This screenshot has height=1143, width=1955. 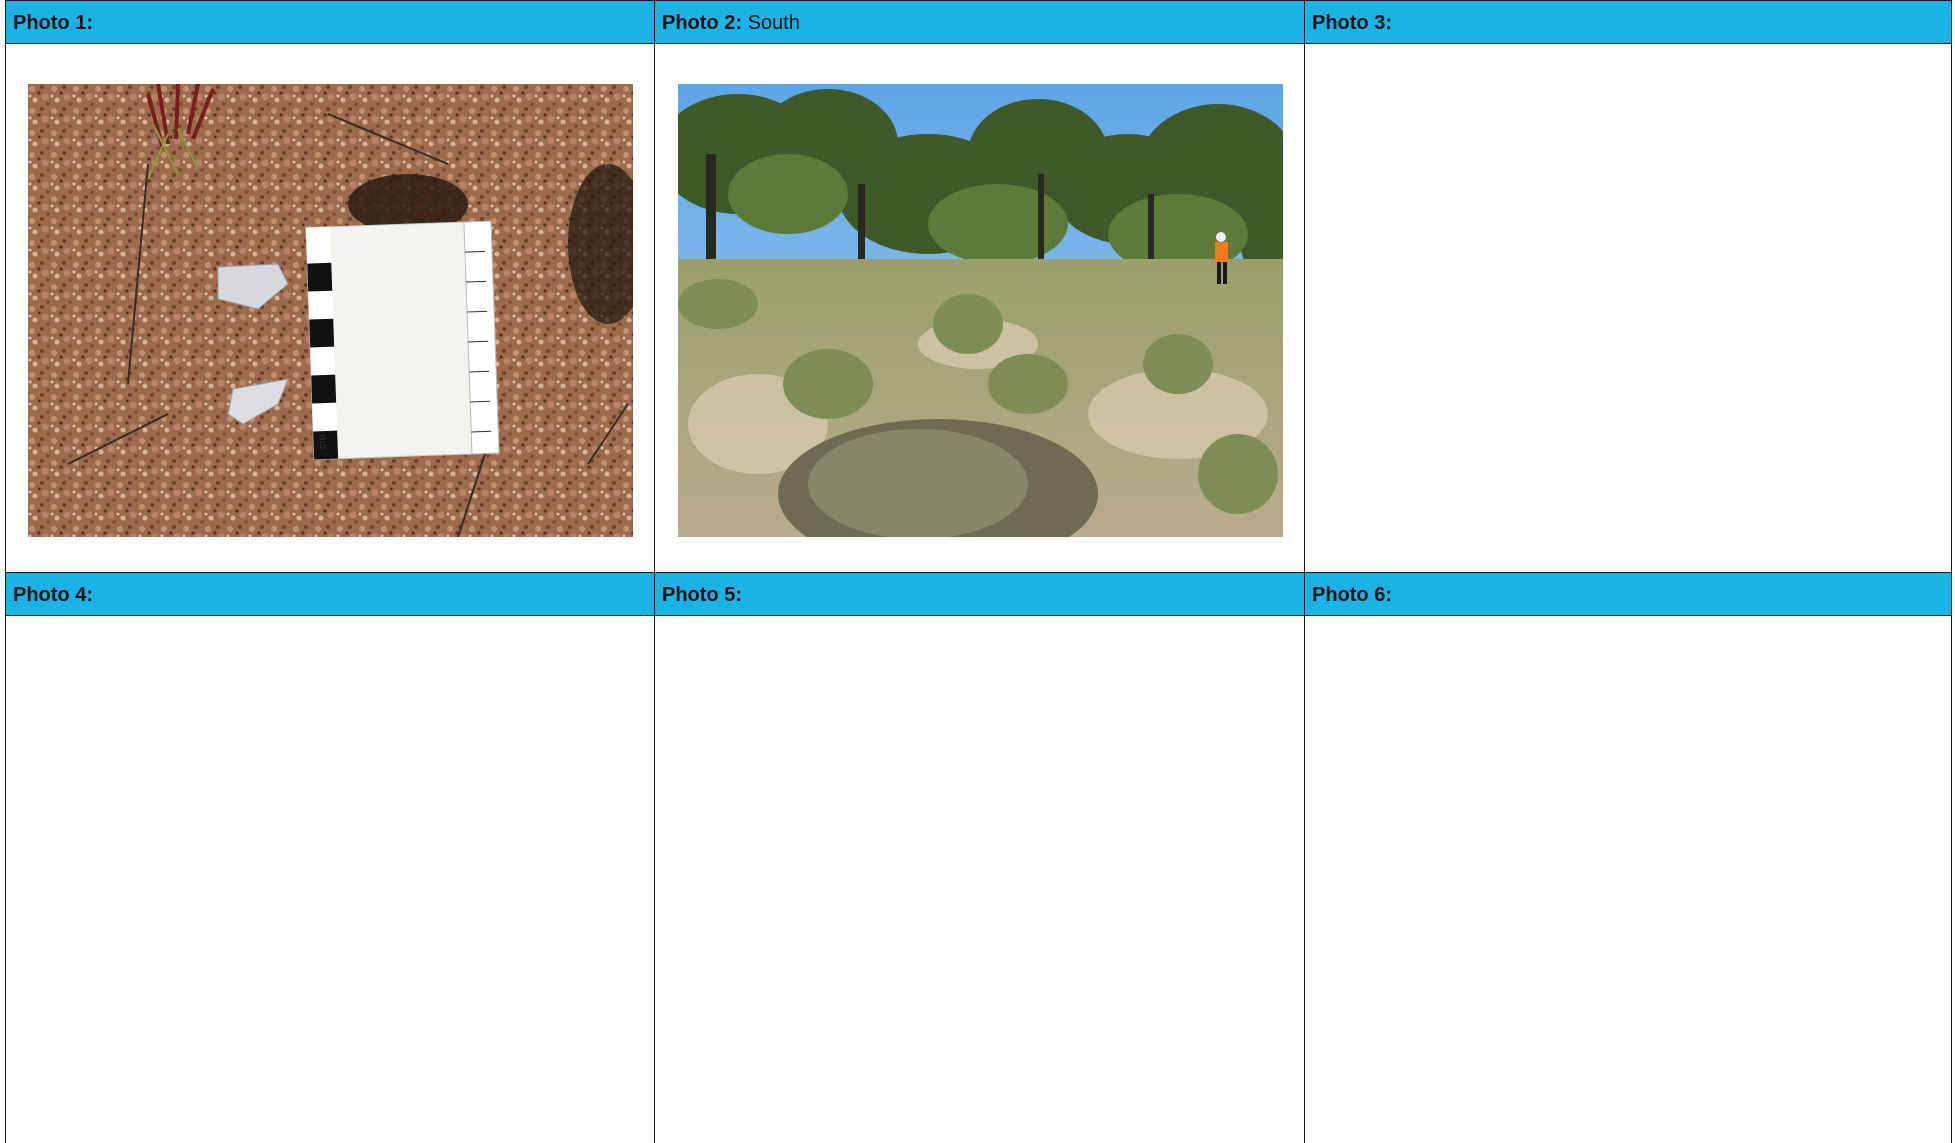 I want to click on photo-caption-2: South, so click(x=773, y=23).